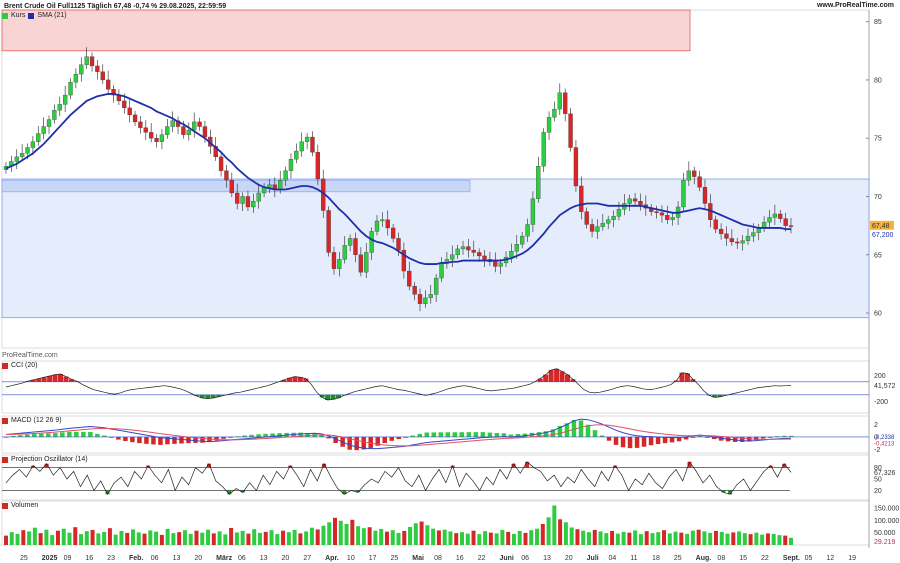 The width and height of the screenshot is (900, 563). Describe the element at coordinates (460, 558) in the screenshot. I see `x-tick-20: 16` at that location.